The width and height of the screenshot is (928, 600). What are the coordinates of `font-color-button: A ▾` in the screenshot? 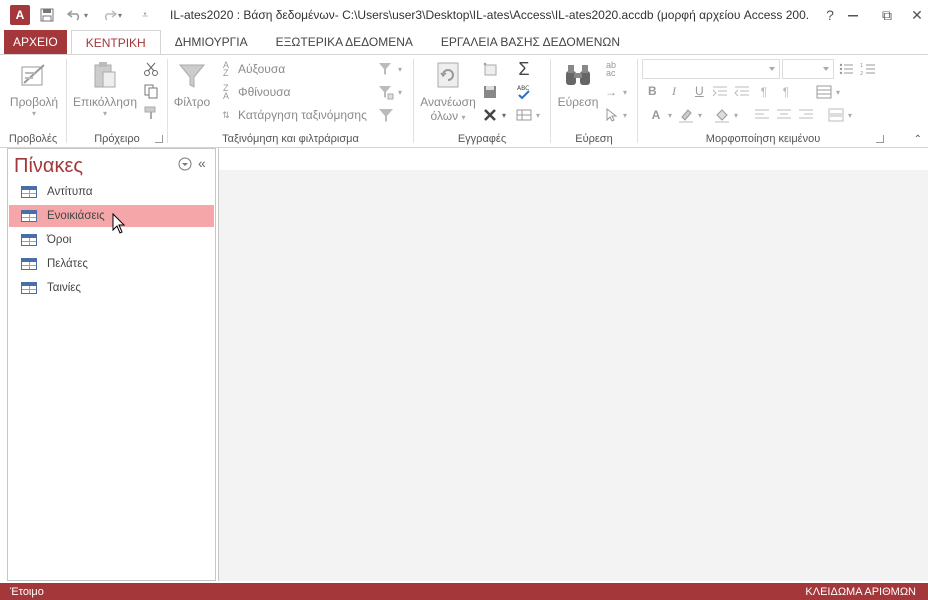 It's located at (660, 115).